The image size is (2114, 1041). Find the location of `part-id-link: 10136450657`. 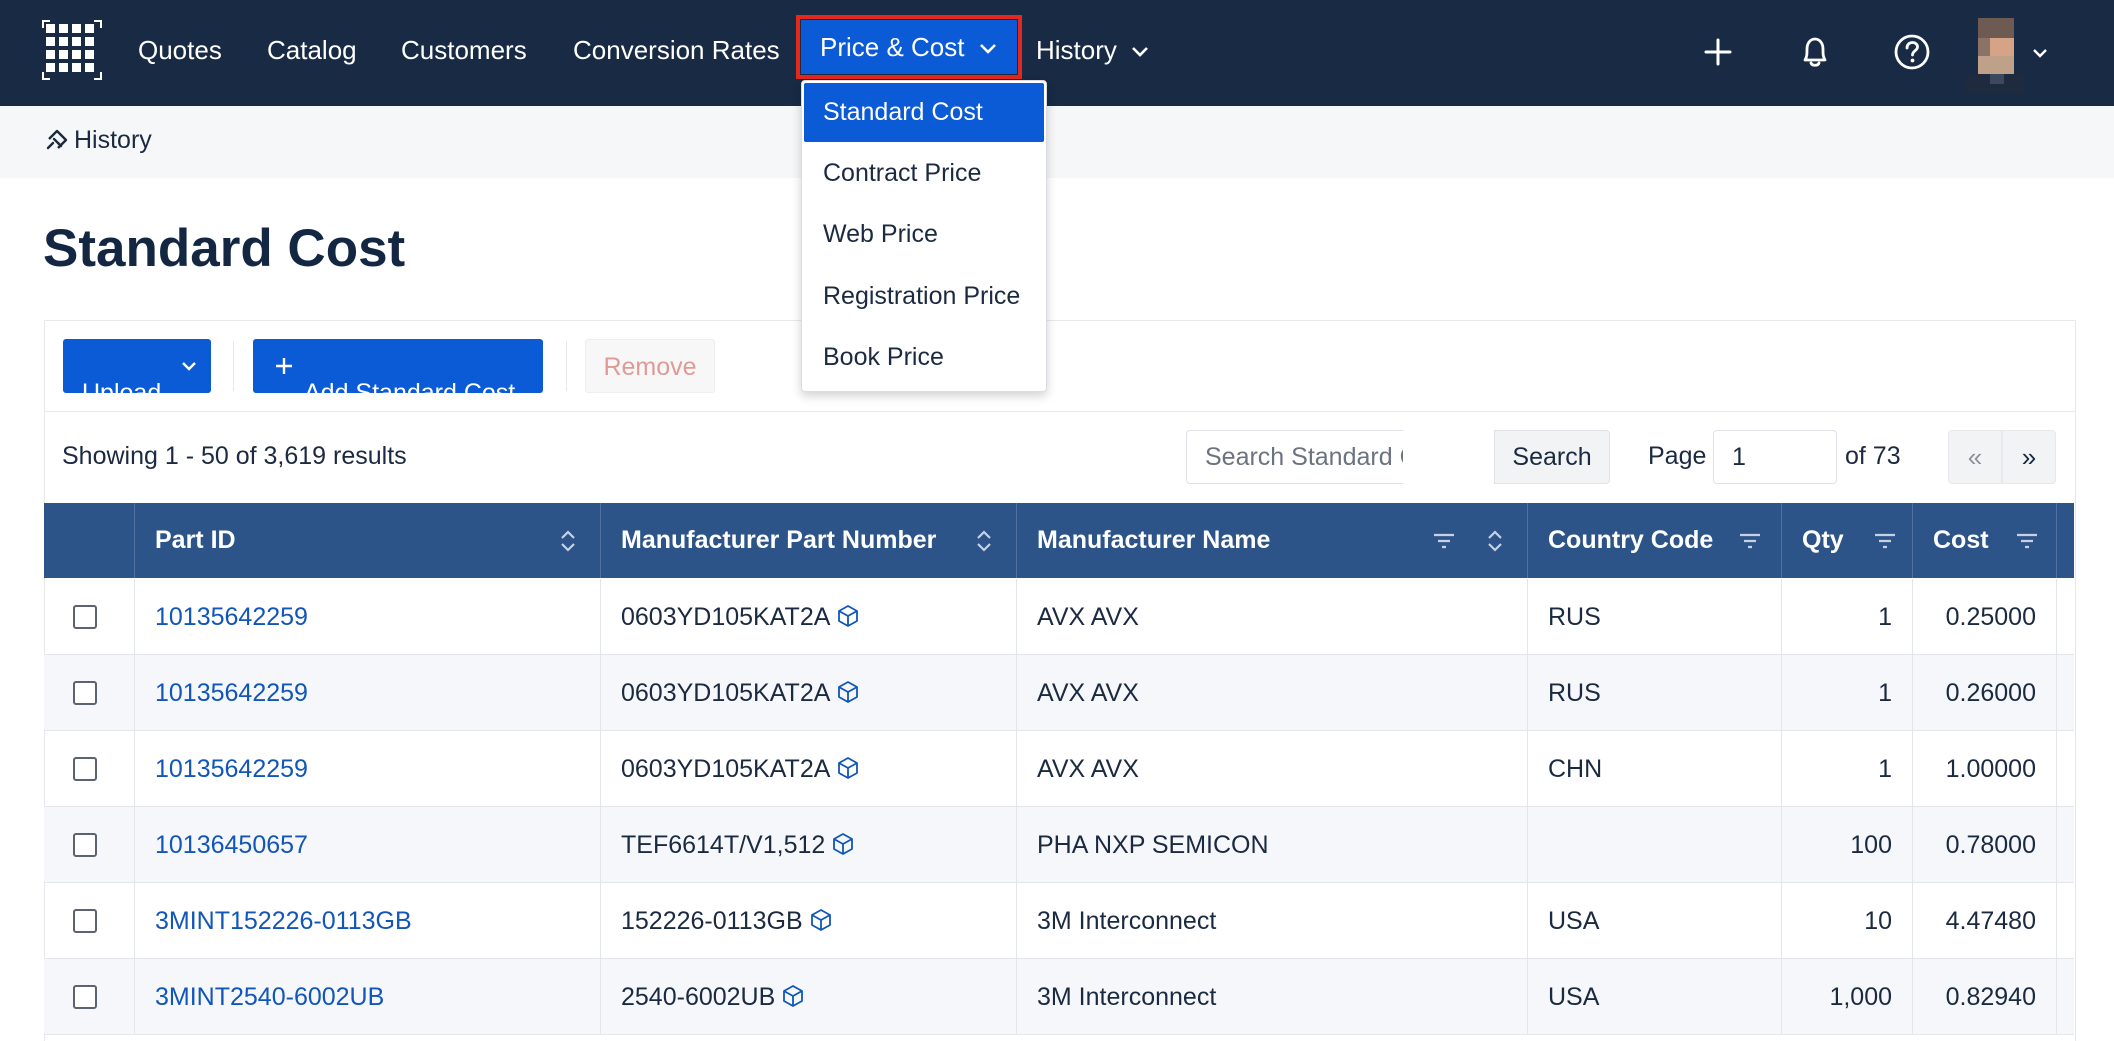

part-id-link: 10136450657 is located at coordinates (231, 845).